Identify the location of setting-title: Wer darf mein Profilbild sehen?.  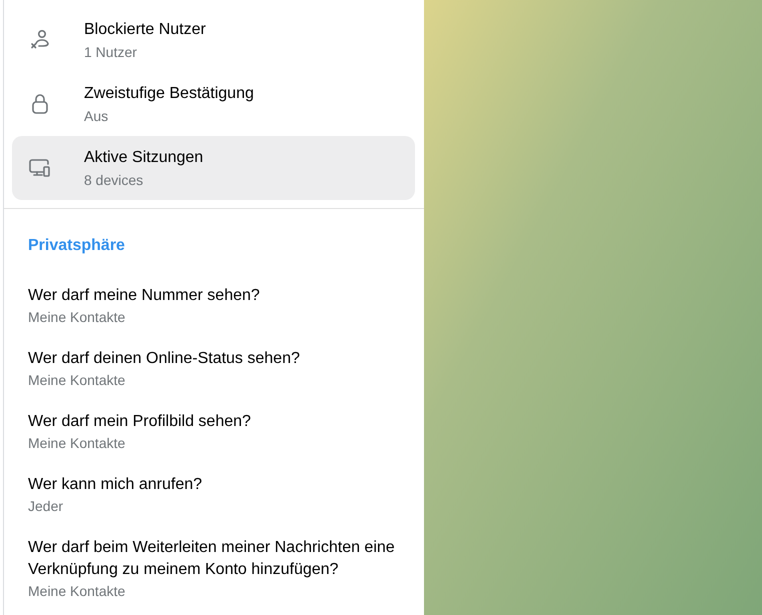
(140, 422).